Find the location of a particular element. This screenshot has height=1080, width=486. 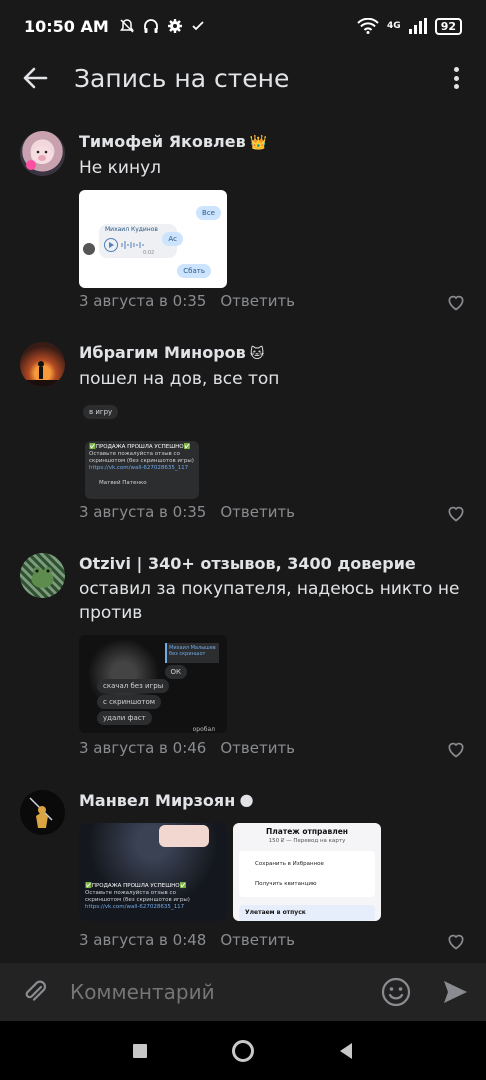

status-icons is located at coordinates (162, 26).